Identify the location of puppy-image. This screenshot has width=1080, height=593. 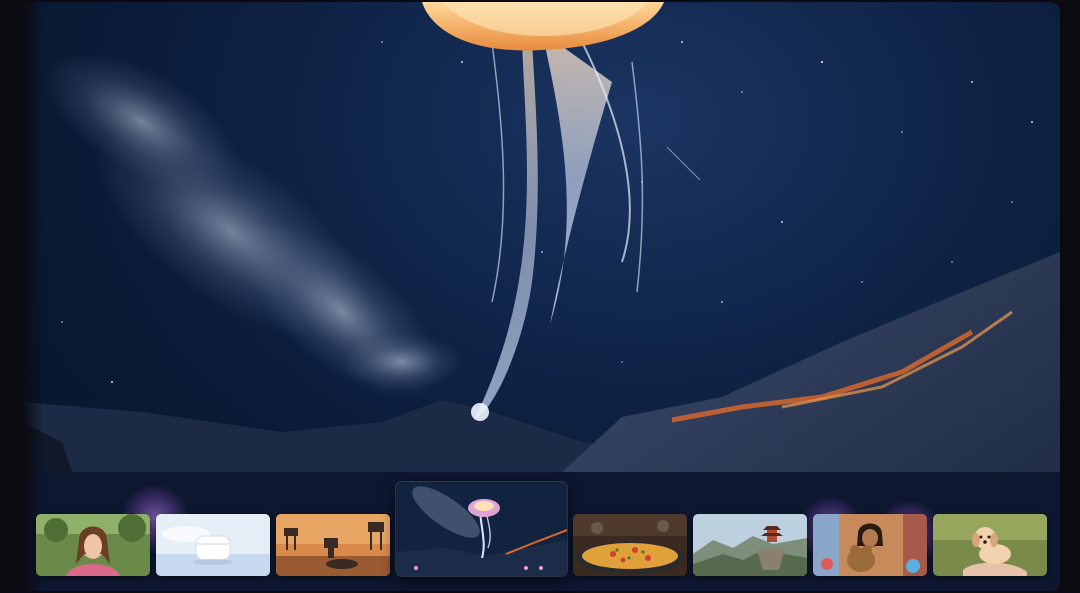
(990, 545).